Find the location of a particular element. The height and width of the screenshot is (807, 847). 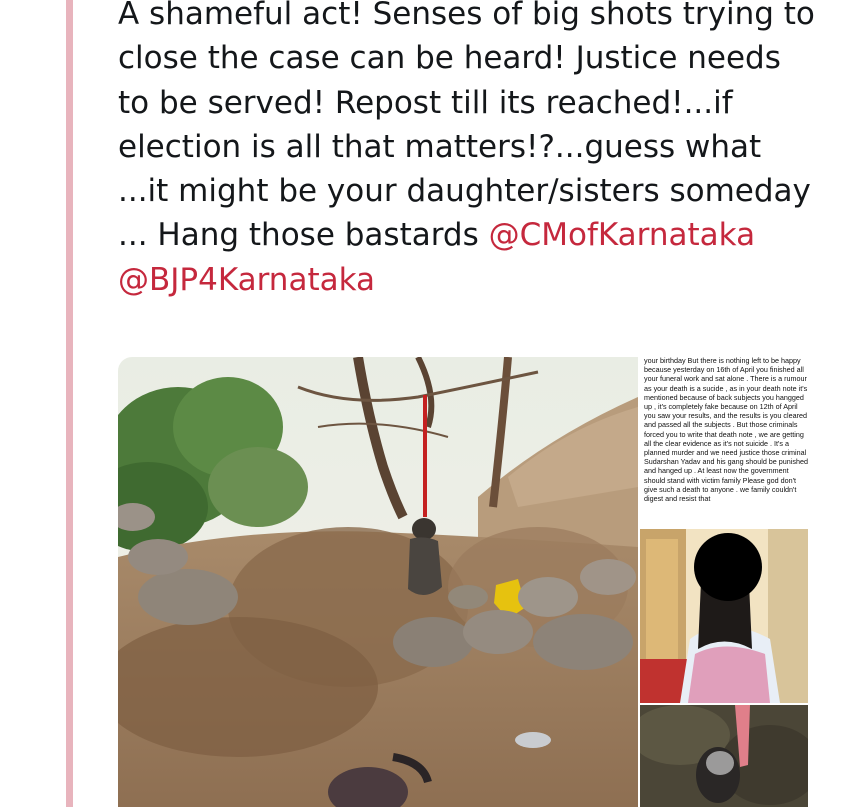

mention-link-cmofkarnataka: @CMofKarnataka is located at coordinates (622, 235).